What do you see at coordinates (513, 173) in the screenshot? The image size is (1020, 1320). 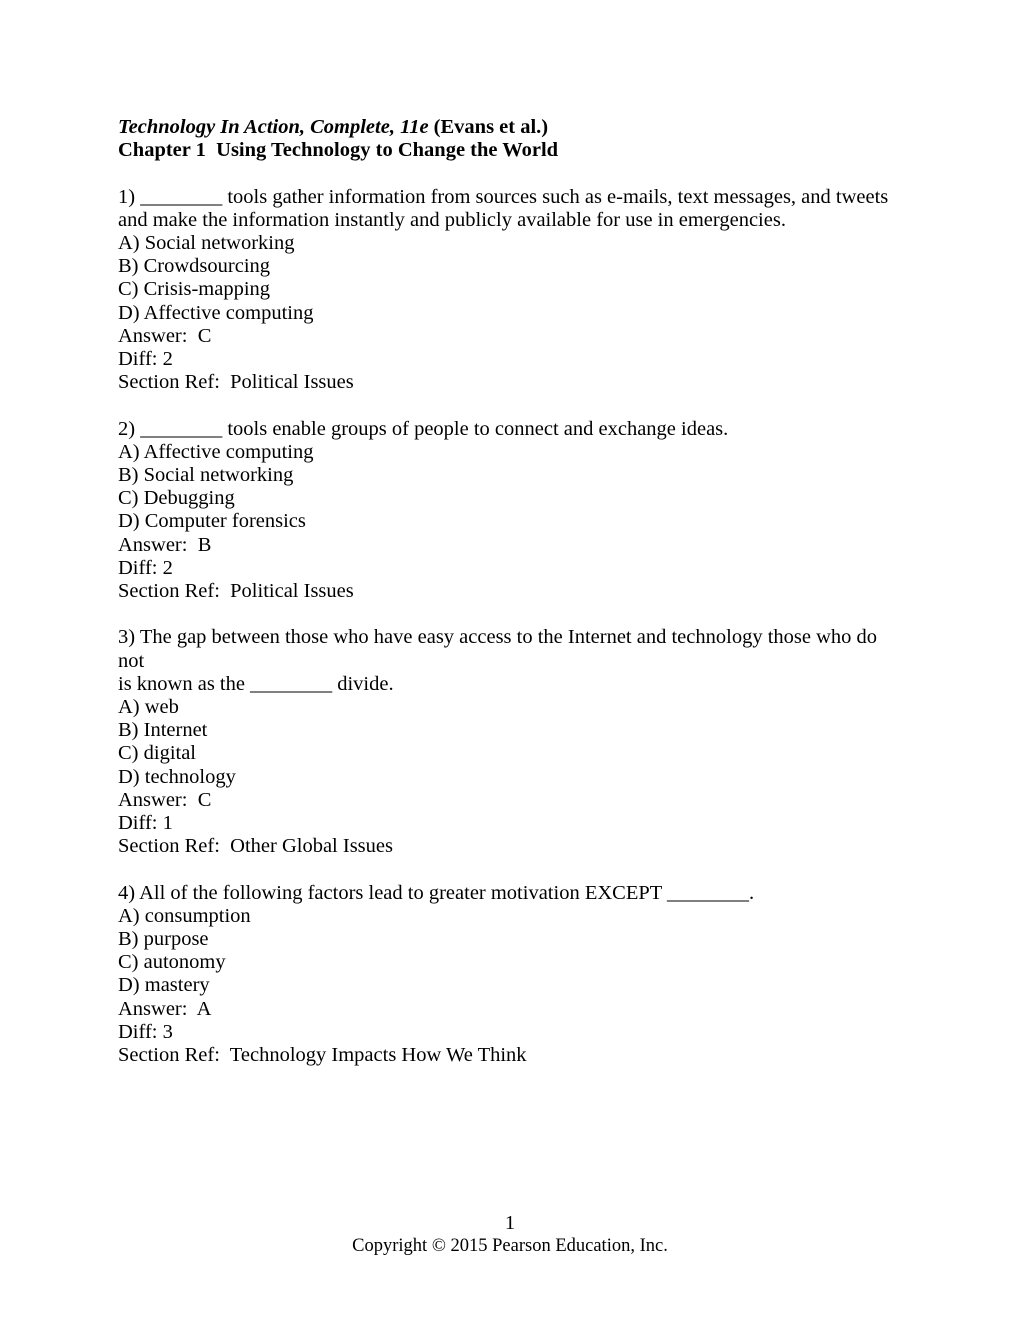 I see `spacer-after-header` at bounding box center [513, 173].